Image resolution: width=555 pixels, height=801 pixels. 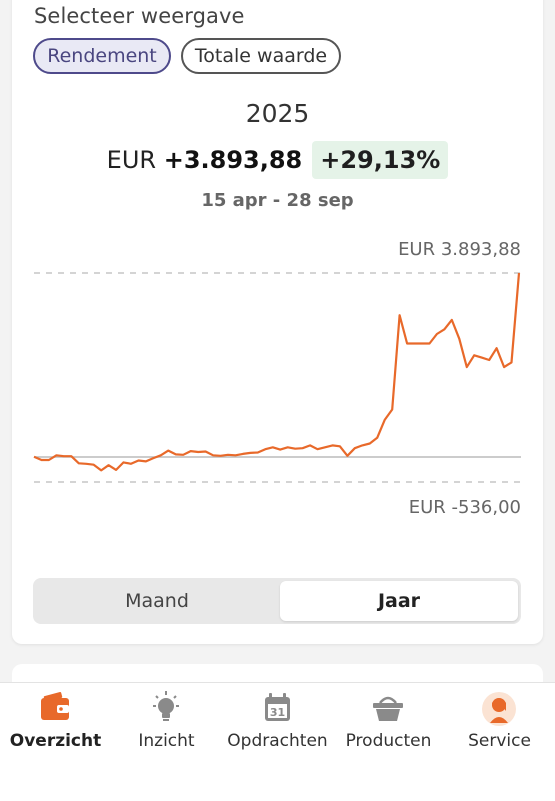 I want to click on calendar-icon-text: 31, so click(x=277, y=712).